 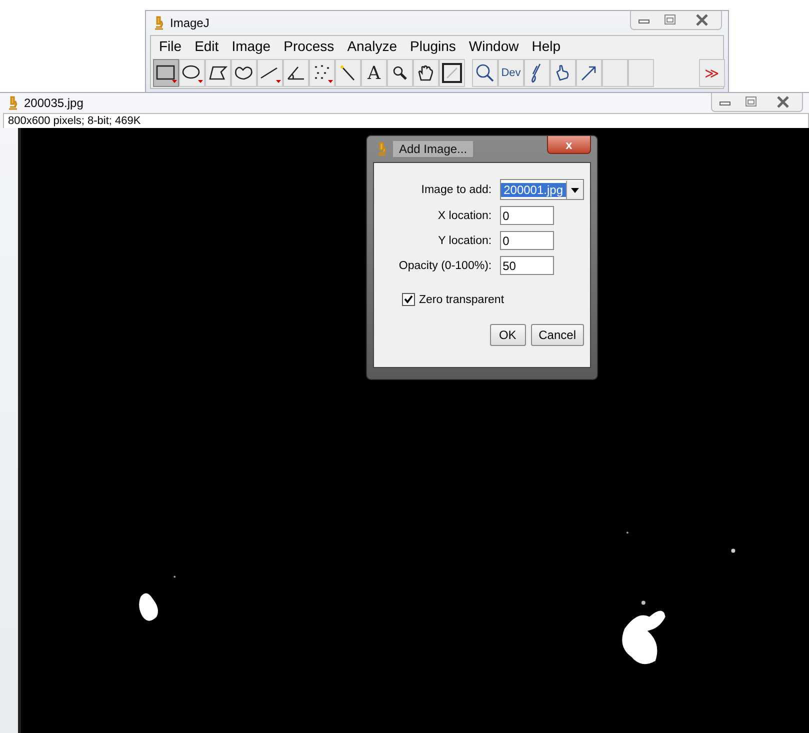 What do you see at coordinates (464, 240) in the screenshot?
I see `field-label: Y location:` at bounding box center [464, 240].